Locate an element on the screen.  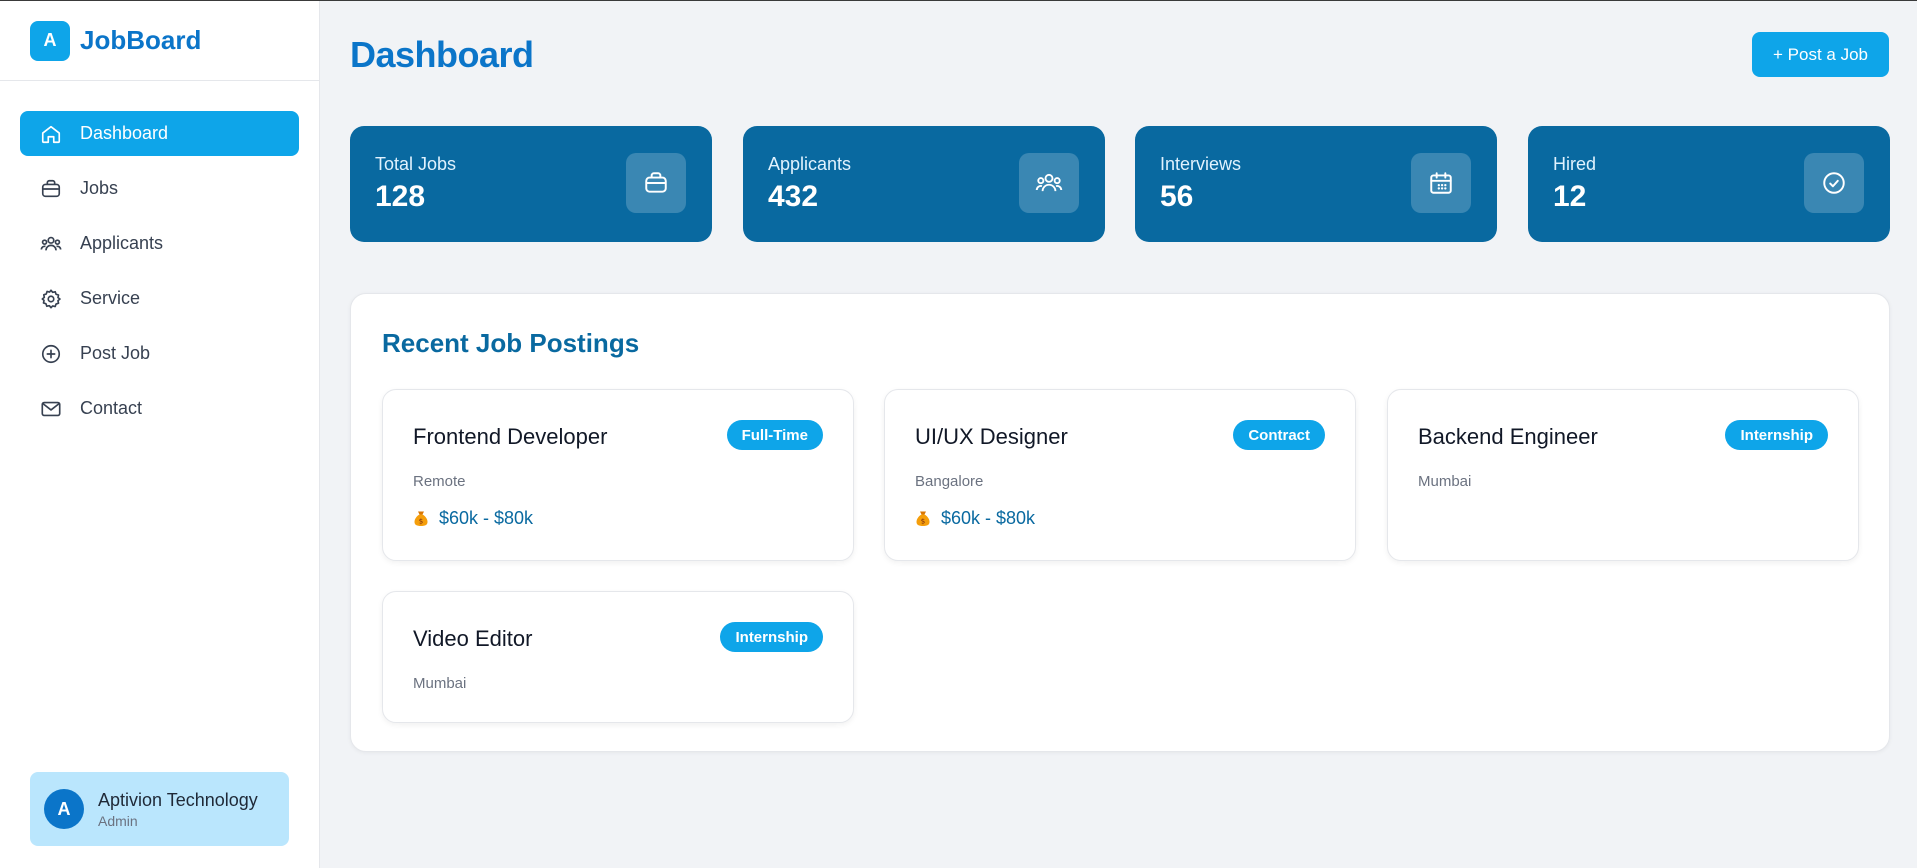
stat-value: 432 is located at coordinates (793, 196).